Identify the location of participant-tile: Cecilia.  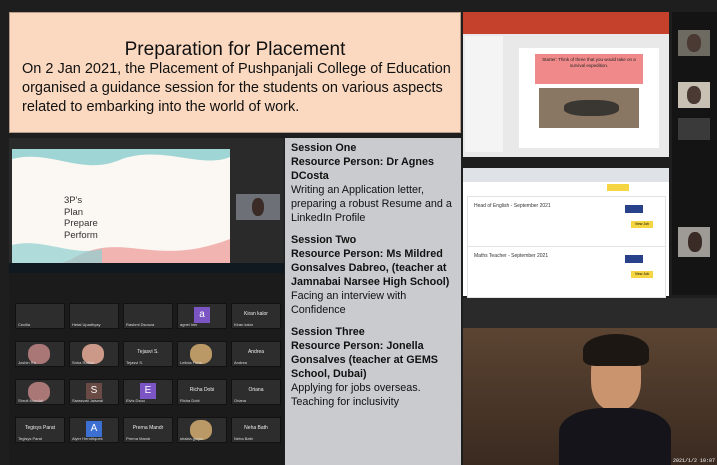
(40, 316).